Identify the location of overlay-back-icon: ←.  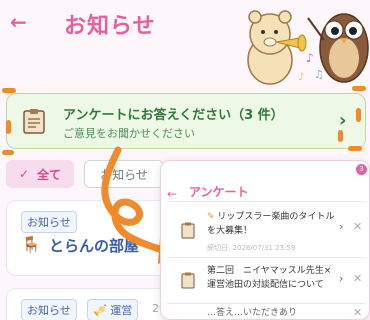
(172, 194).